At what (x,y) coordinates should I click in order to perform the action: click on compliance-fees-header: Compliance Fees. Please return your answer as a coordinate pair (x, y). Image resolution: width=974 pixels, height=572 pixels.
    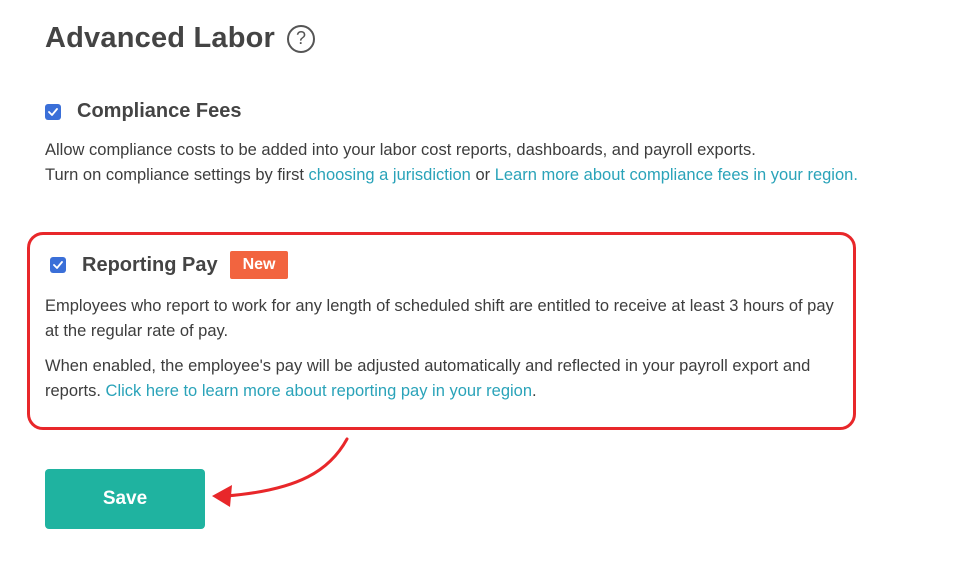
    Looking at the image, I should click on (475, 111).